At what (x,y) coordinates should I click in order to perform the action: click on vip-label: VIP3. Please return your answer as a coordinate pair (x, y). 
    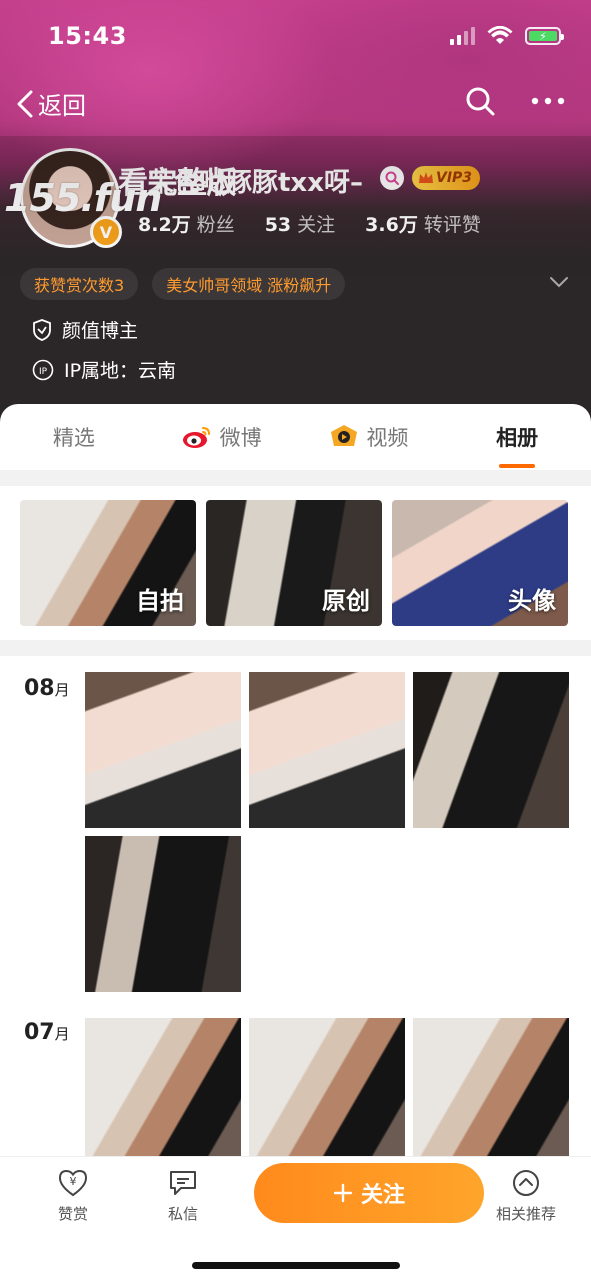
    Looking at the image, I should click on (454, 178).